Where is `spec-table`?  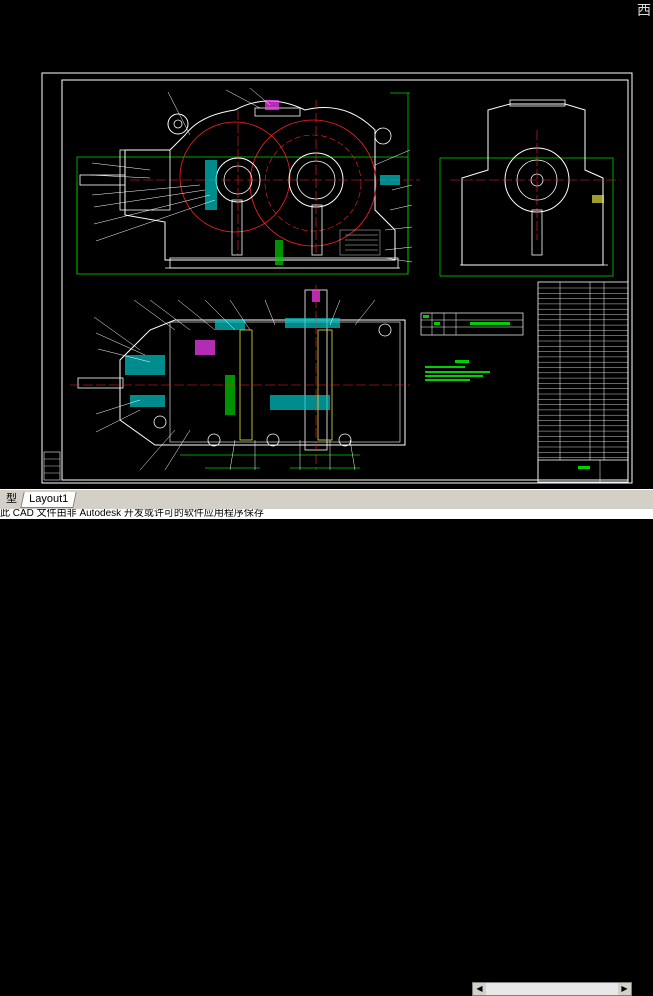 spec-table is located at coordinates (472, 324).